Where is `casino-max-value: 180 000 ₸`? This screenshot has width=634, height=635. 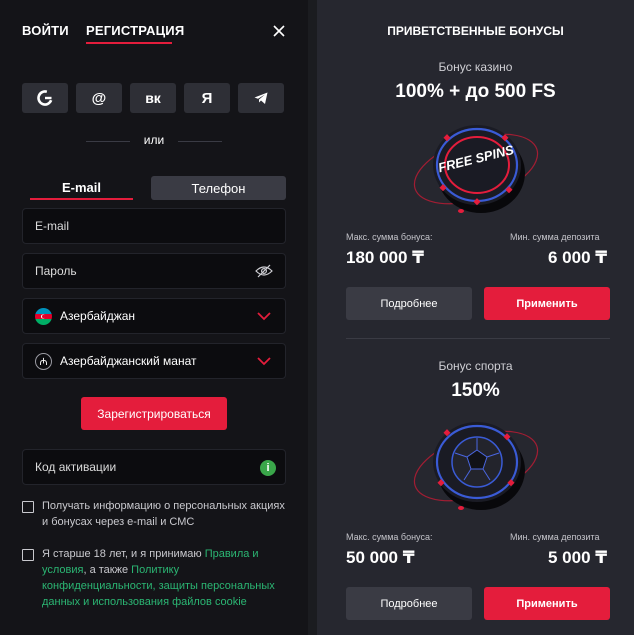 casino-max-value: 180 000 ₸ is located at coordinates (385, 257).